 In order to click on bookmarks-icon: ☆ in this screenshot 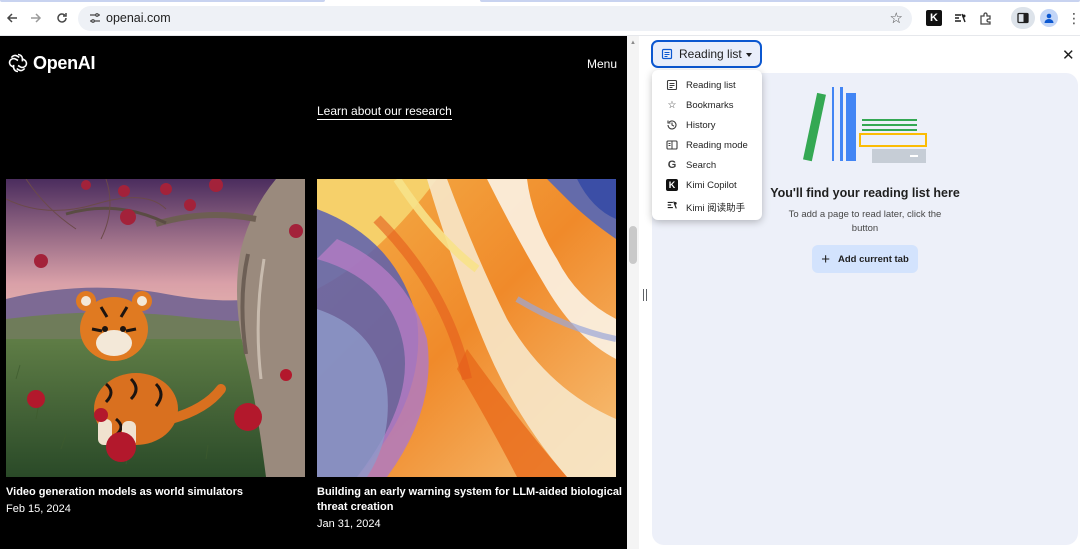, I will do `click(672, 105)`.